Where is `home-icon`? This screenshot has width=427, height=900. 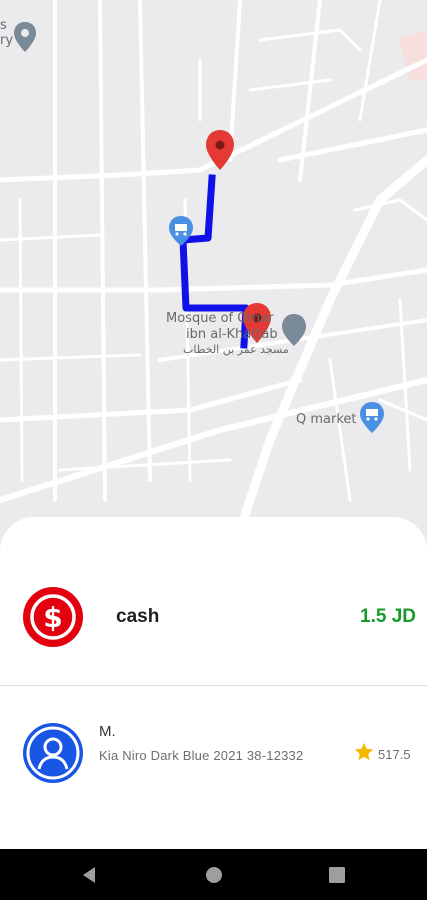
home-icon is located at coordinates (214, 875).